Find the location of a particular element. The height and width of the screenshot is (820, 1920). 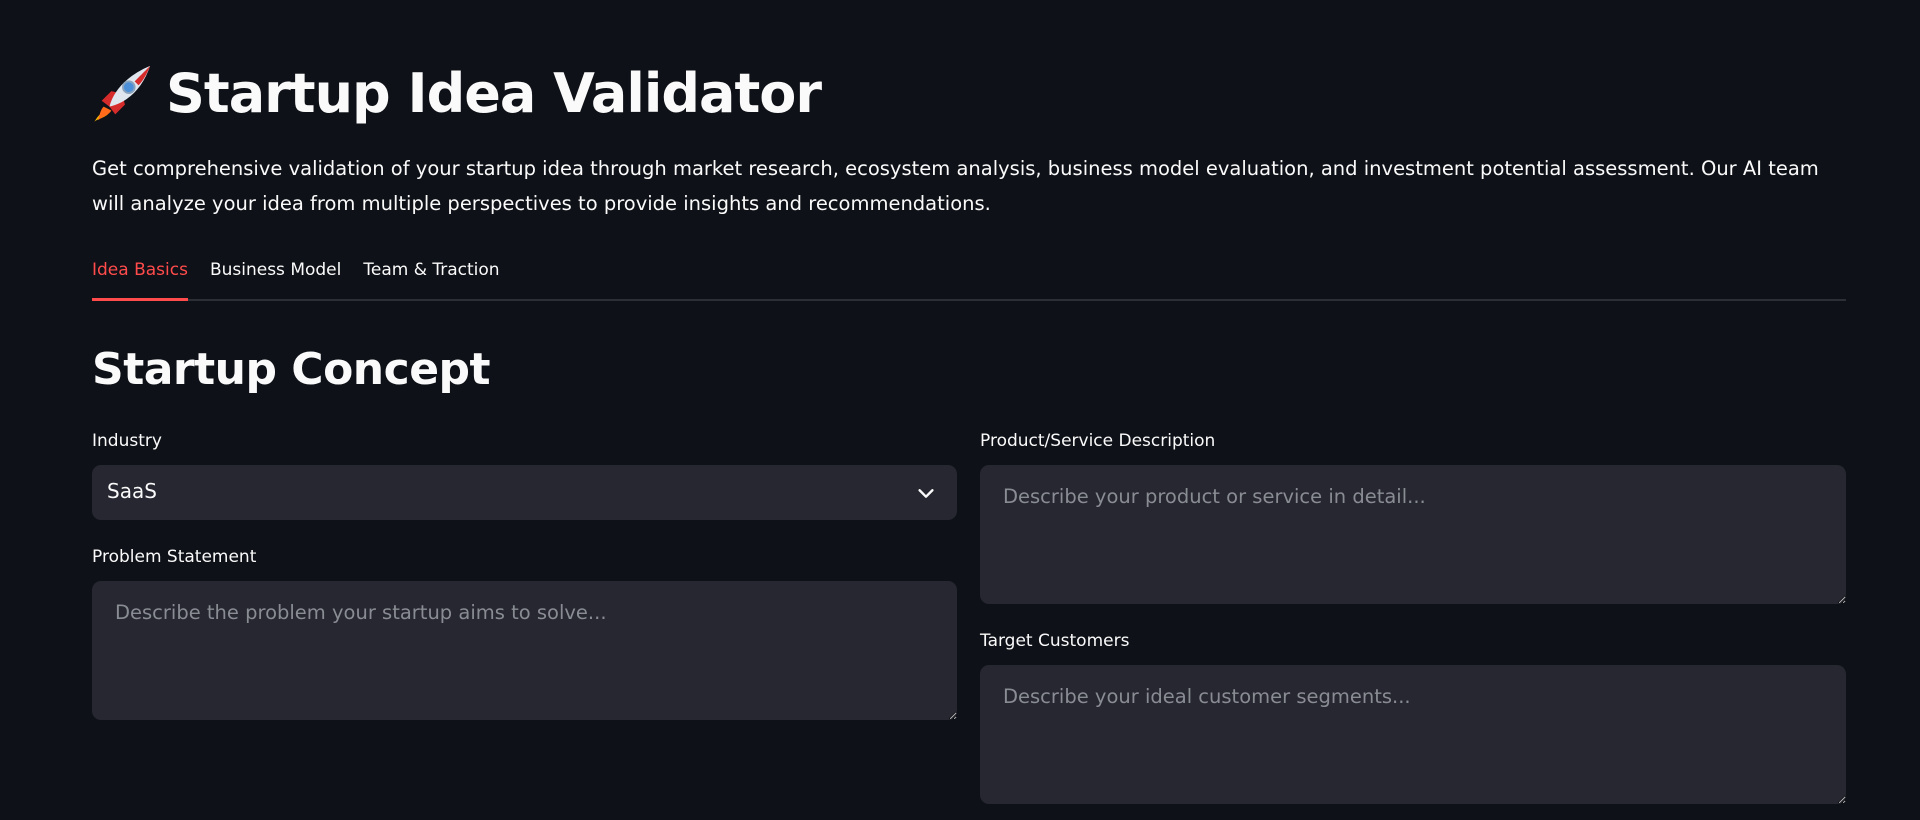

target-customers-textarea is located at coordinates (1413, 734).